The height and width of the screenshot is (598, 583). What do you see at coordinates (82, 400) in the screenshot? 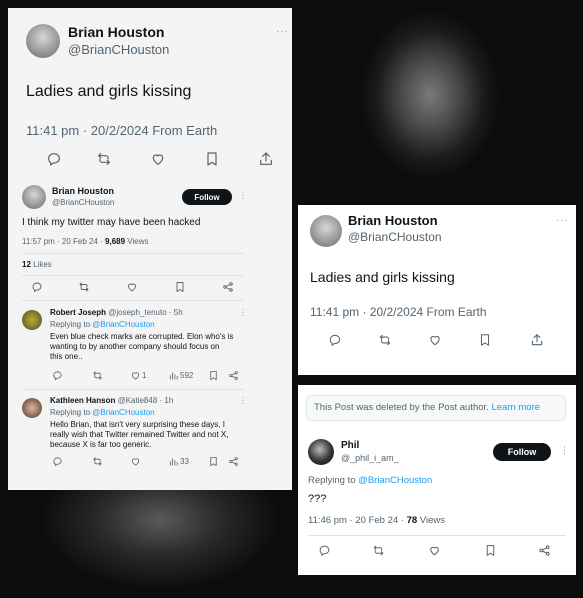
I see `reply-author-name: Kathleen Hanson` at bounding box center [82, 400].